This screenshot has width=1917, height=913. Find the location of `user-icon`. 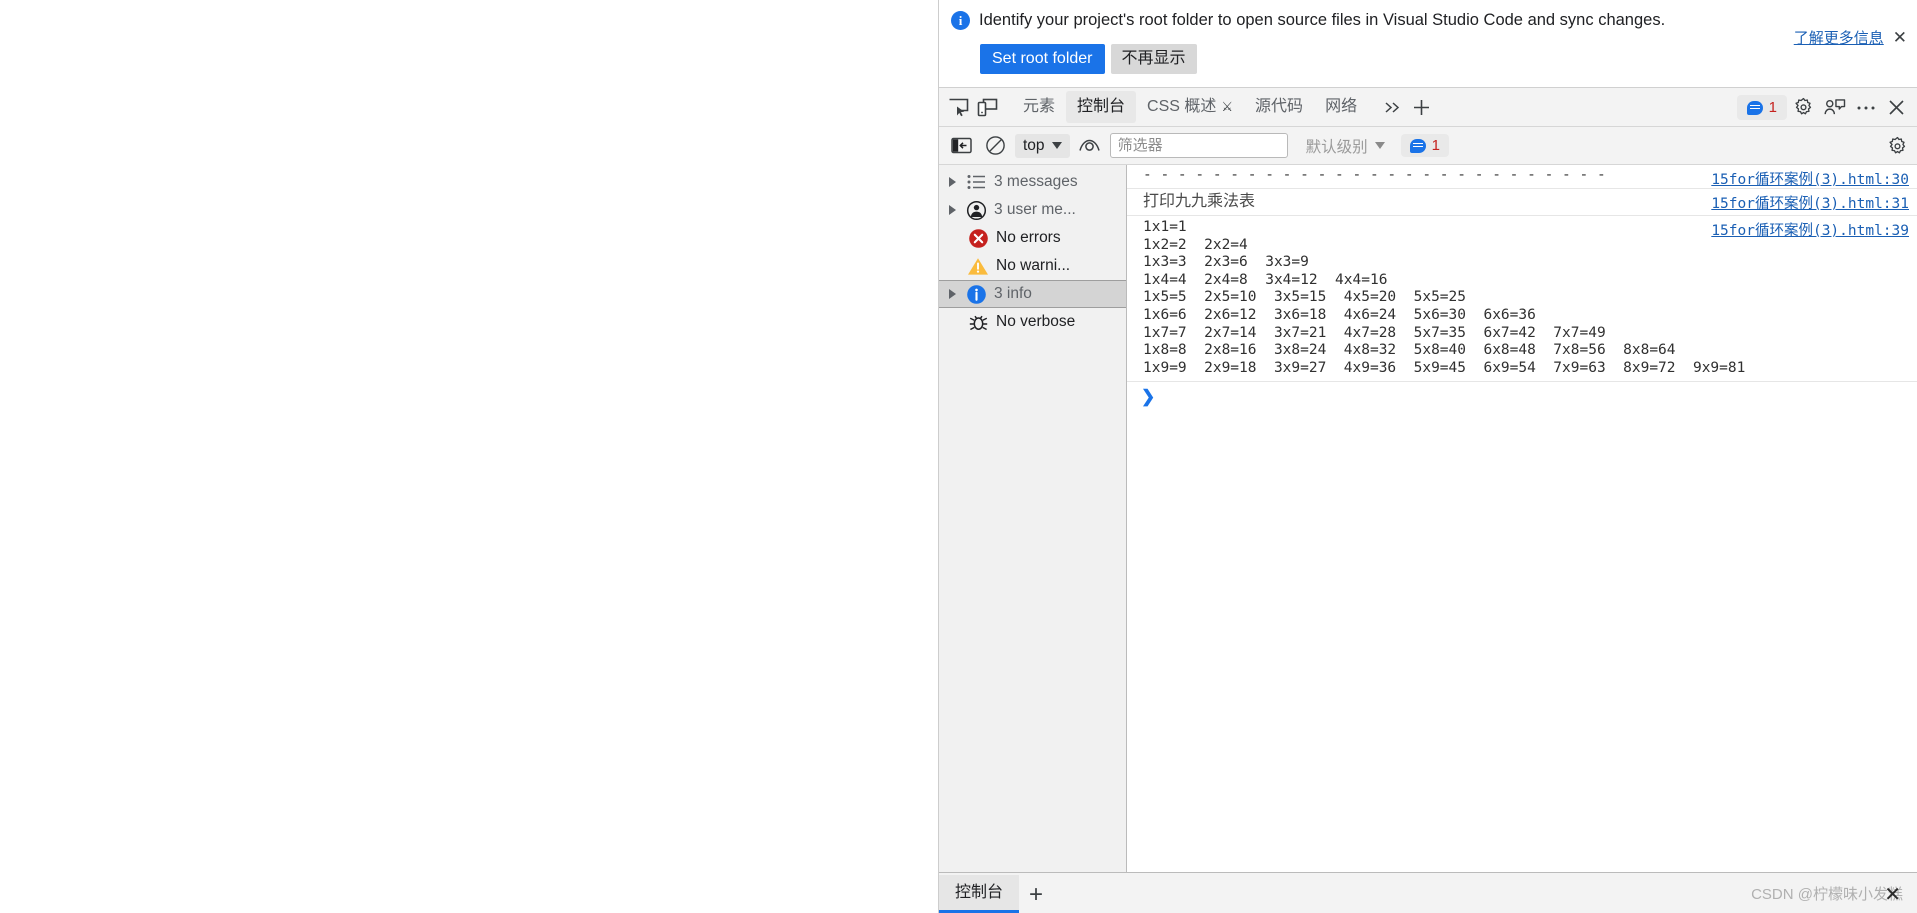

user-icon is located at coordinates (976, 210).